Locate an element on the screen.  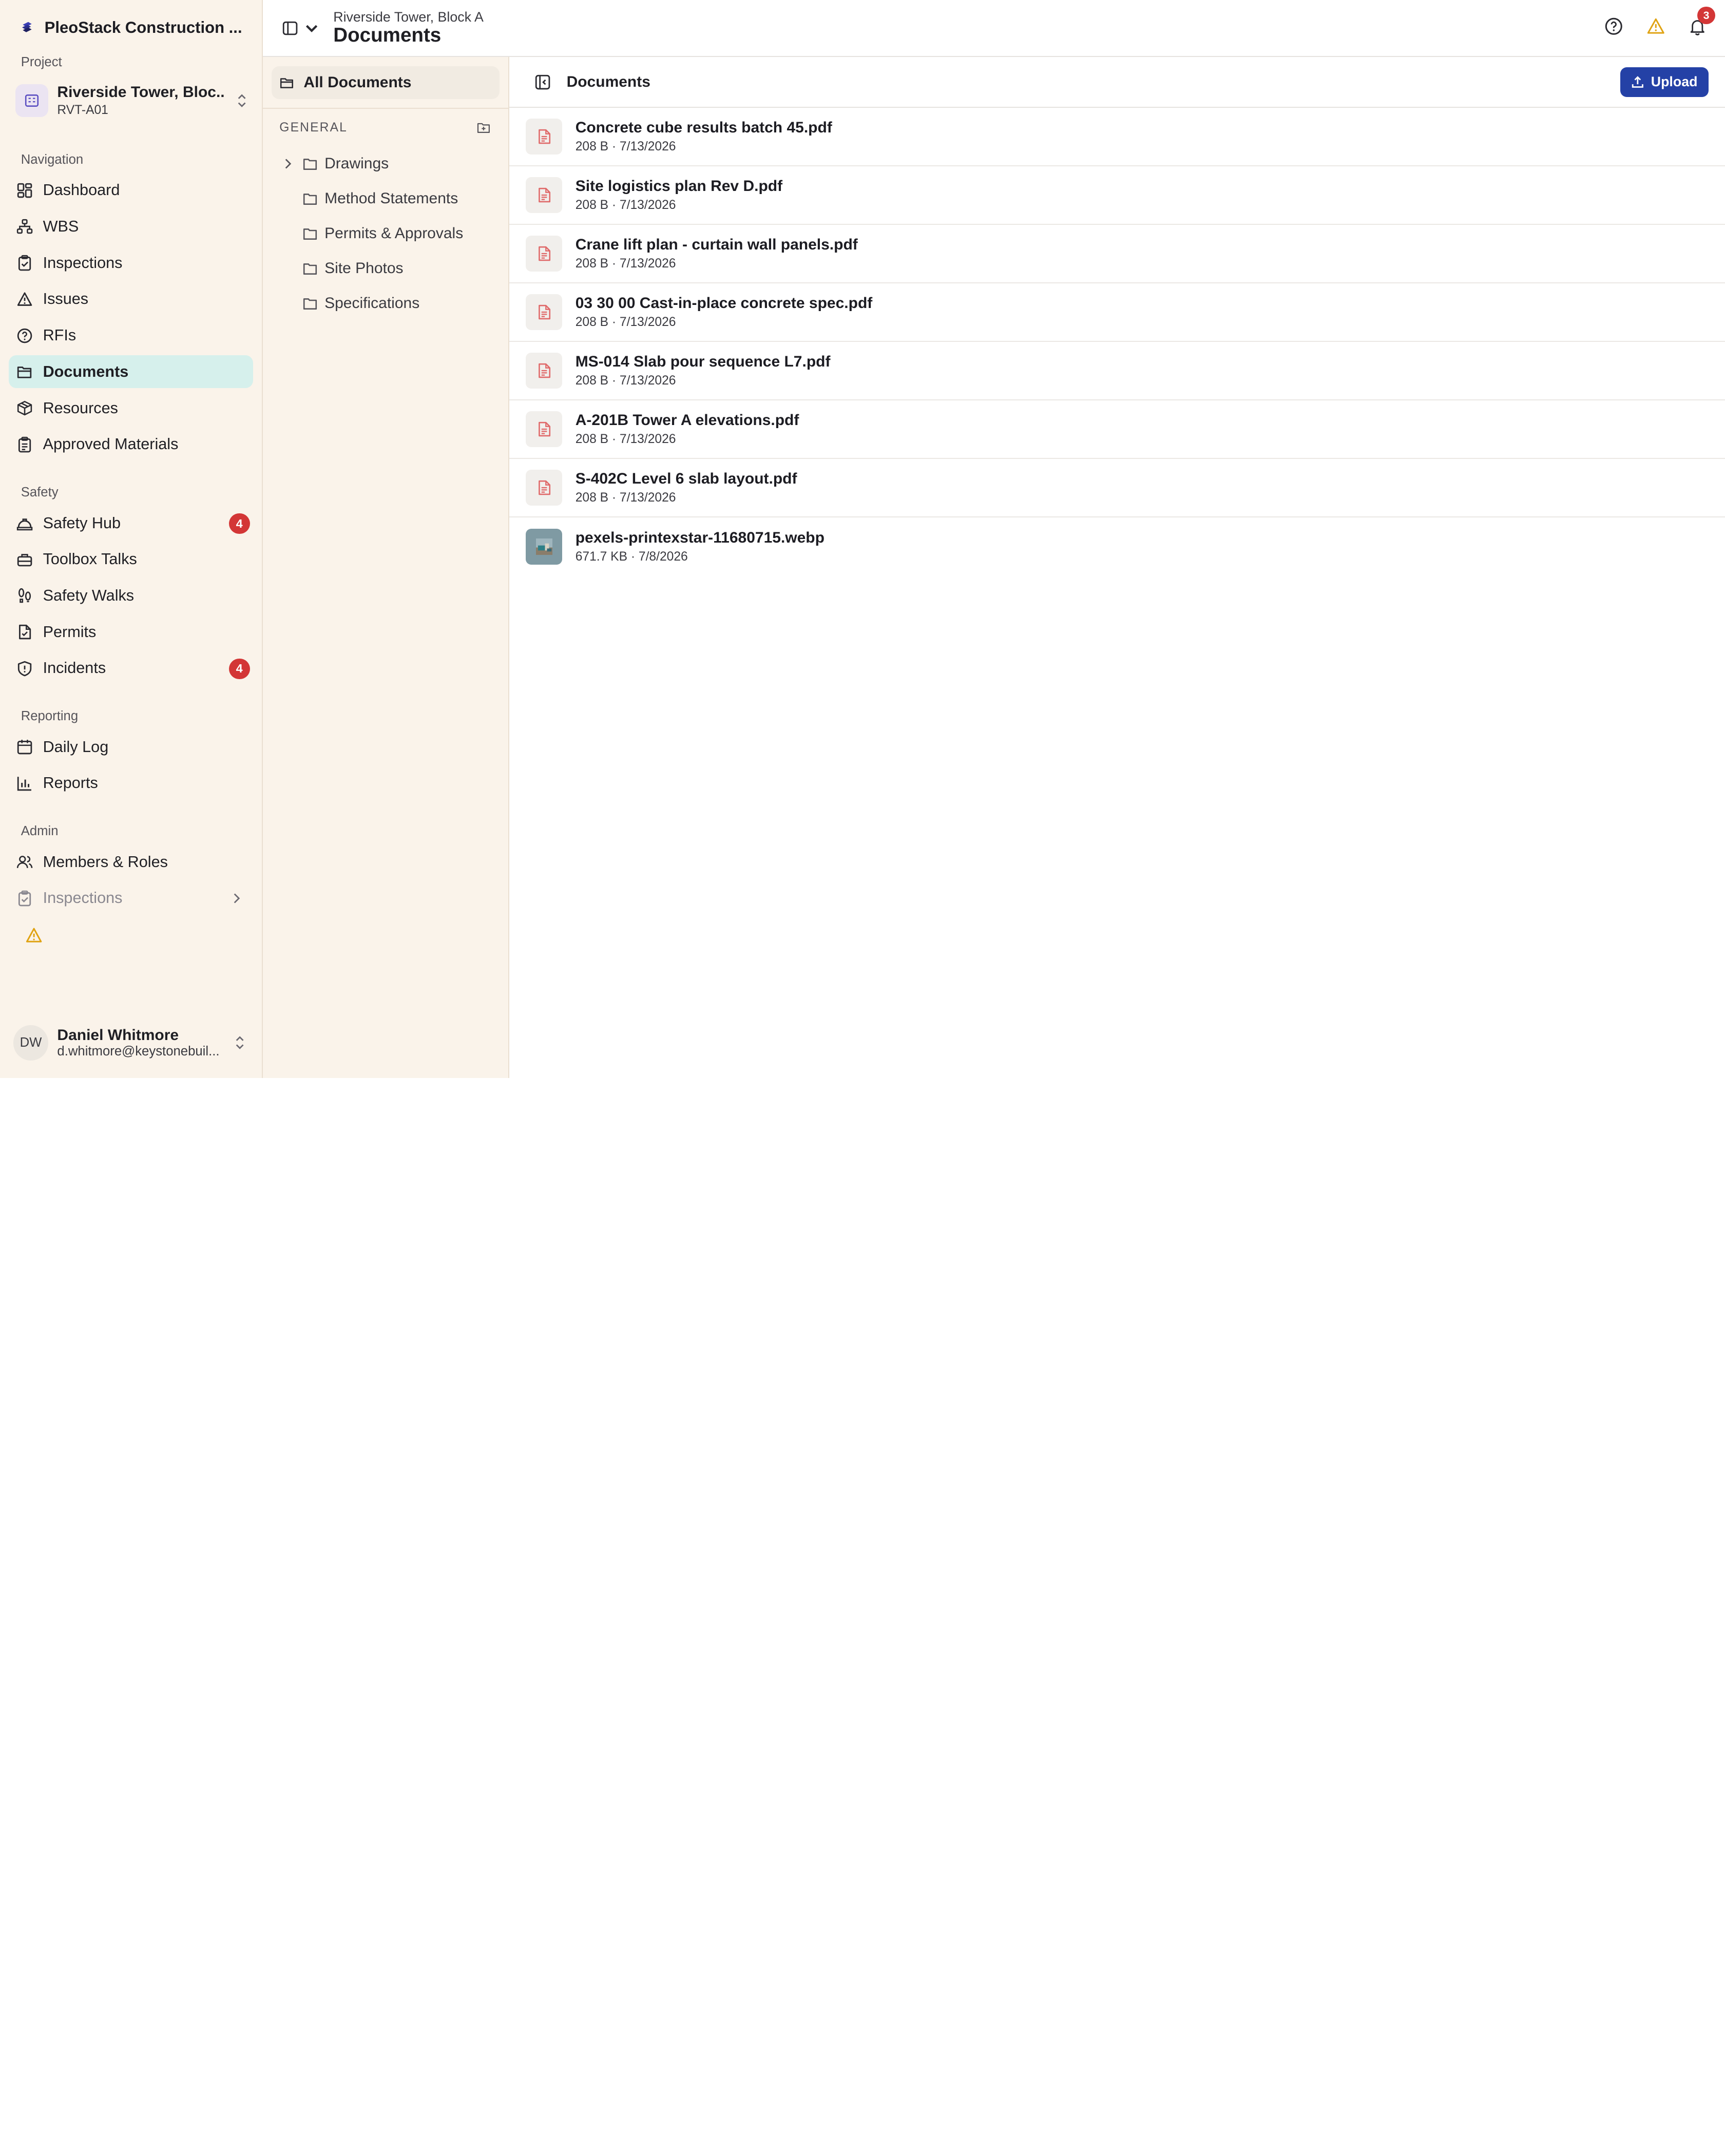
folder-item-permits-and-approvals: Permits & Approvals is located at coordinates (386, 233).